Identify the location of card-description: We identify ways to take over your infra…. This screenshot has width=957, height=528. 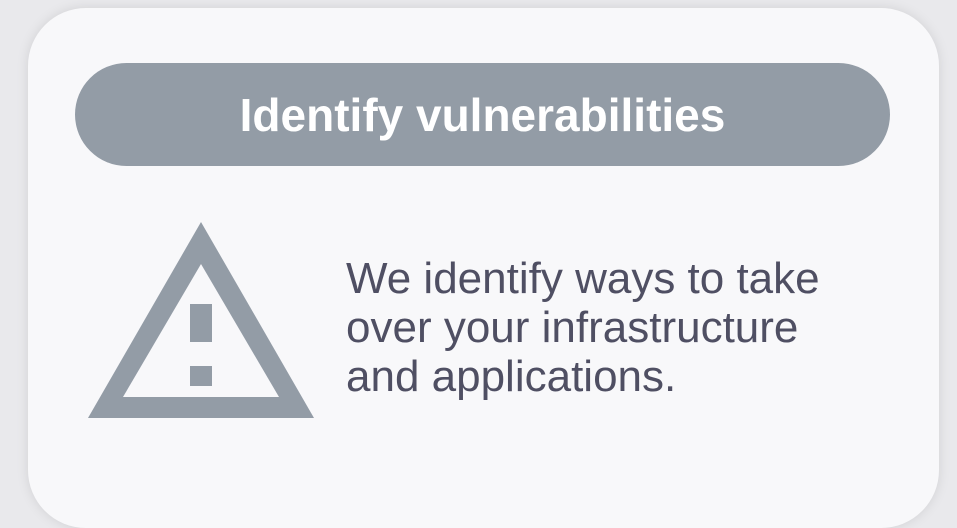
(583, 327).